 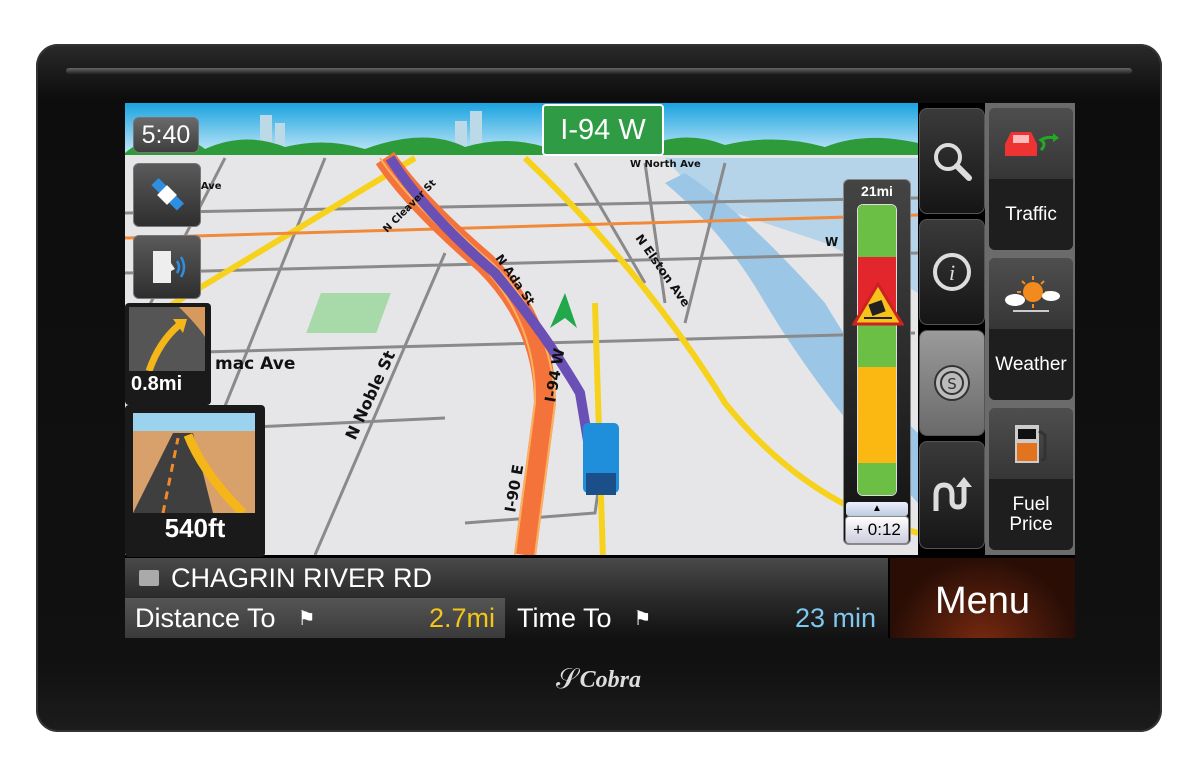 I want to click on gps-status-button, so click(x=167, y=195).